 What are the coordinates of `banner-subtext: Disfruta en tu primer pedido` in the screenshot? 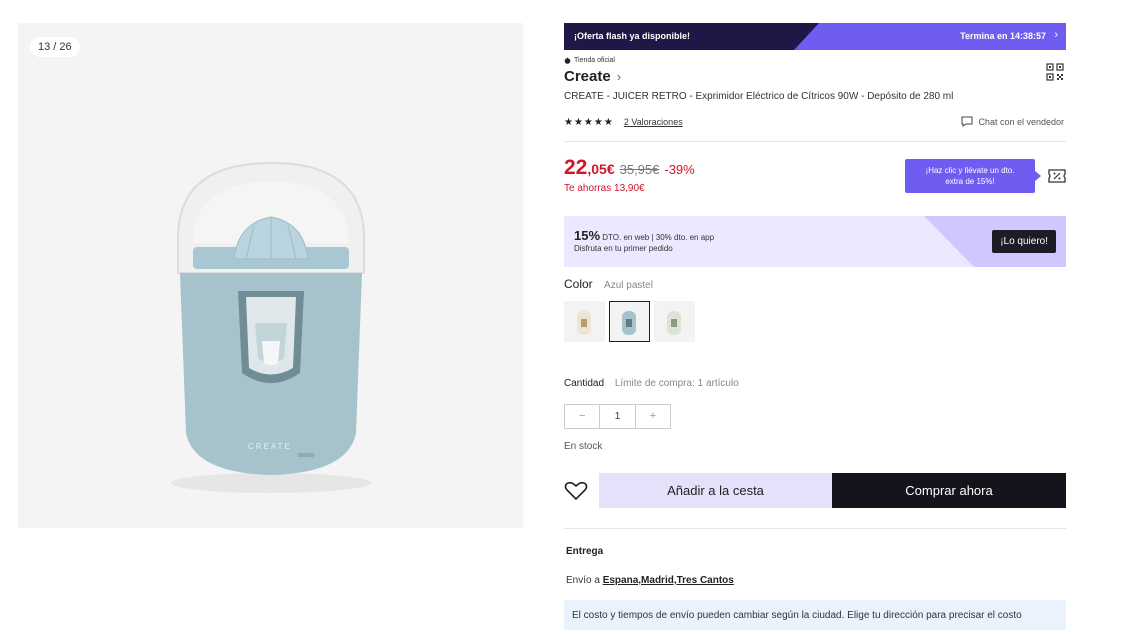 It's located at (623, 248).